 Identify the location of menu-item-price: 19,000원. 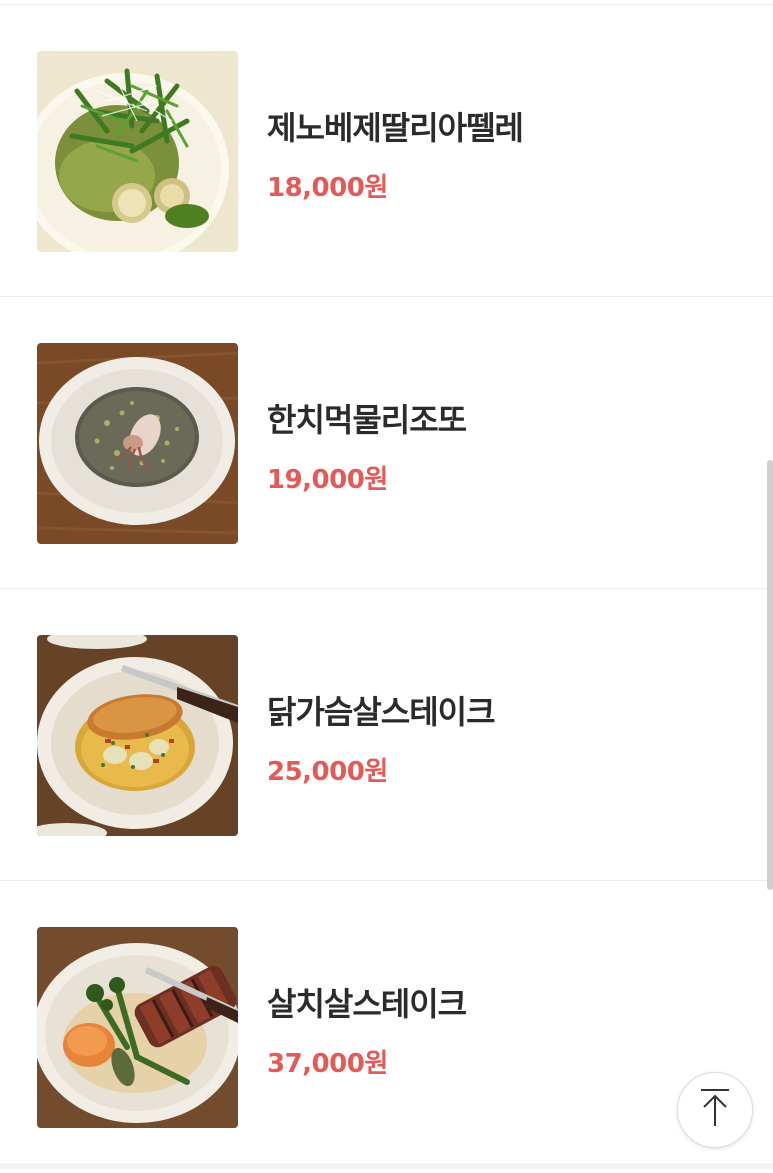
(327, 480).